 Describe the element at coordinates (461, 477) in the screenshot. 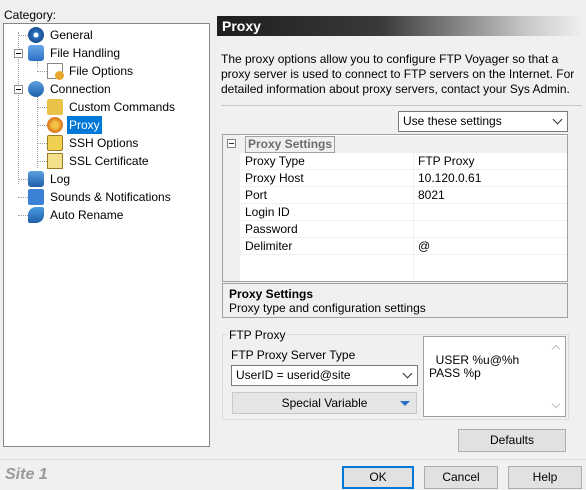

I see `cancel-button: Cancel` at that location.